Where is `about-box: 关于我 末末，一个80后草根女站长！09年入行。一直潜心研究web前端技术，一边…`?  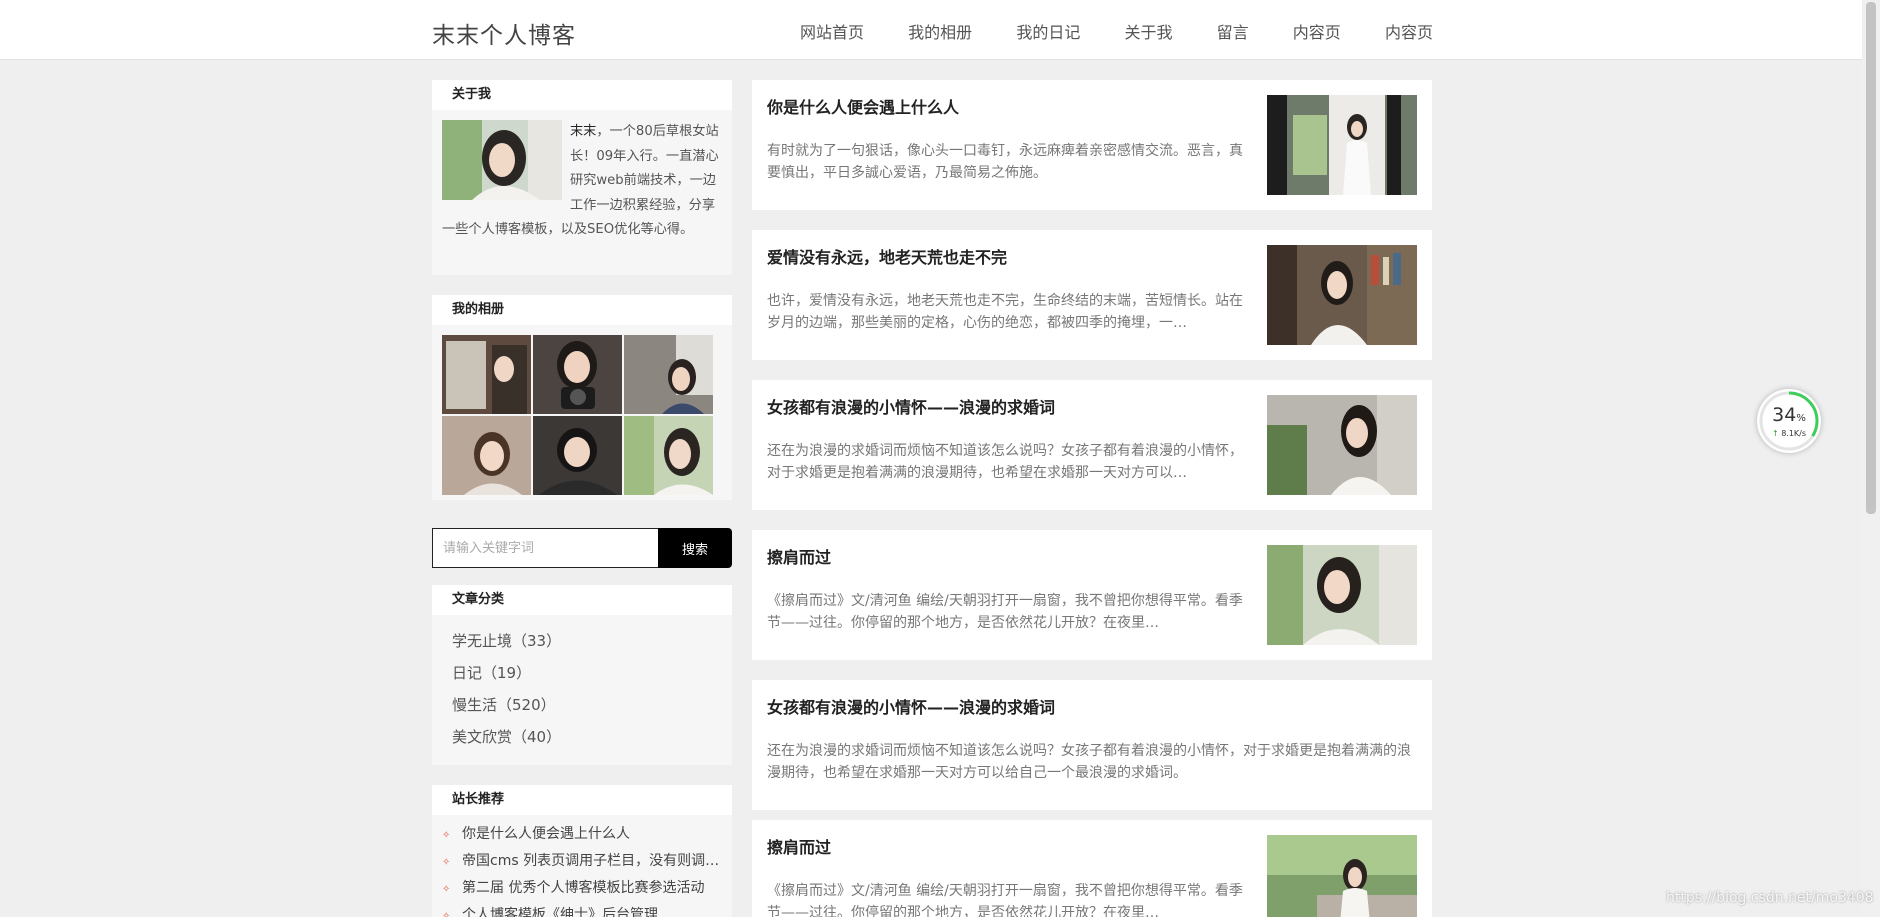 about-box: 关于我 末末，一个80后草根女站长！09年入行。一直潜心研究web前端技术，一边… is located at coordinates (582, 177).